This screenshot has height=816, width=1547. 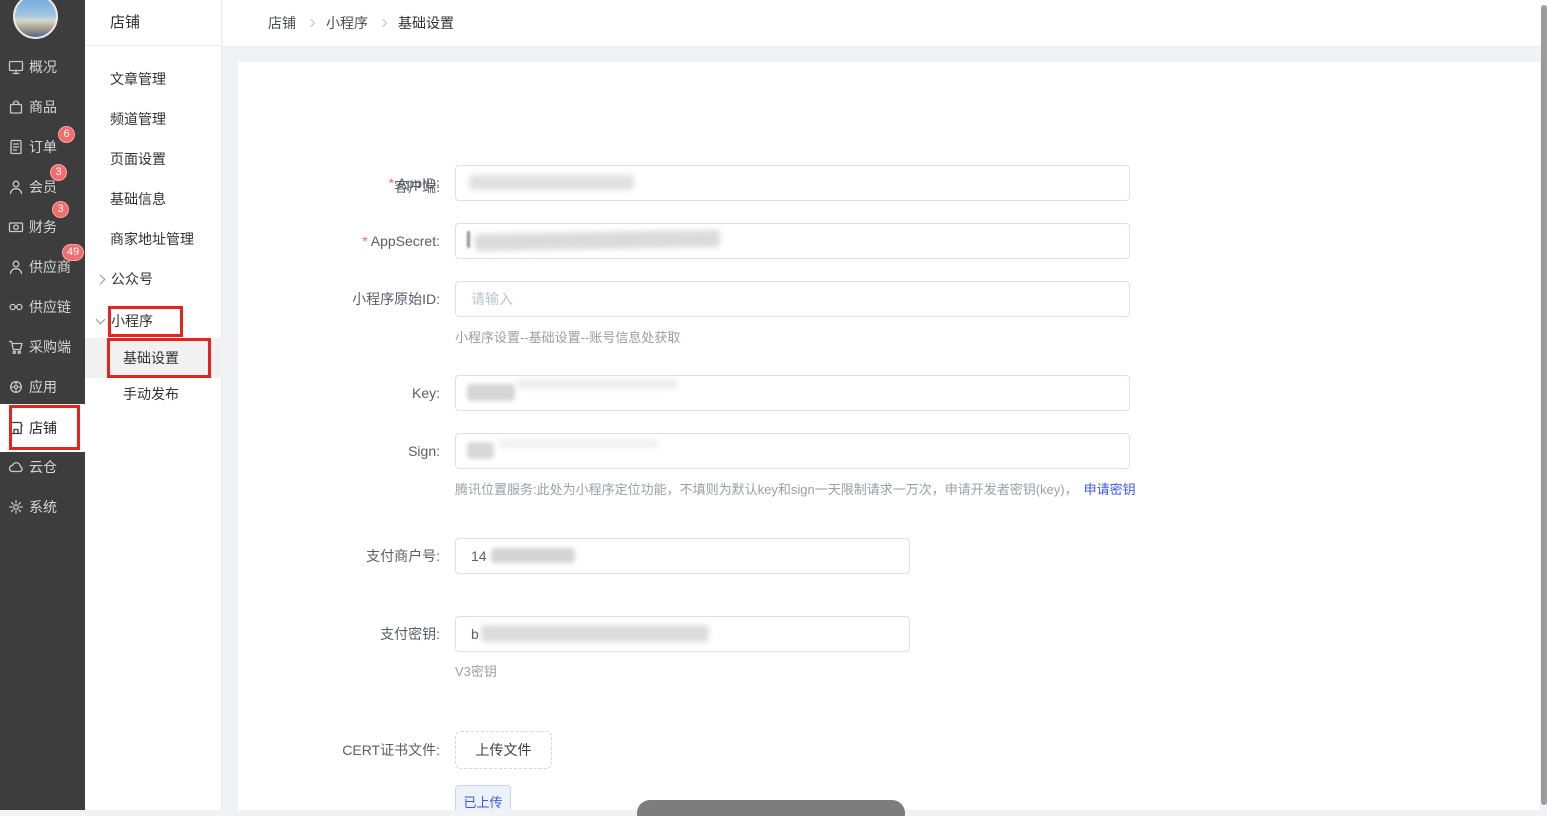 I want to click on pay-secret-hint: V3密钥, so click(x=476, y=671).